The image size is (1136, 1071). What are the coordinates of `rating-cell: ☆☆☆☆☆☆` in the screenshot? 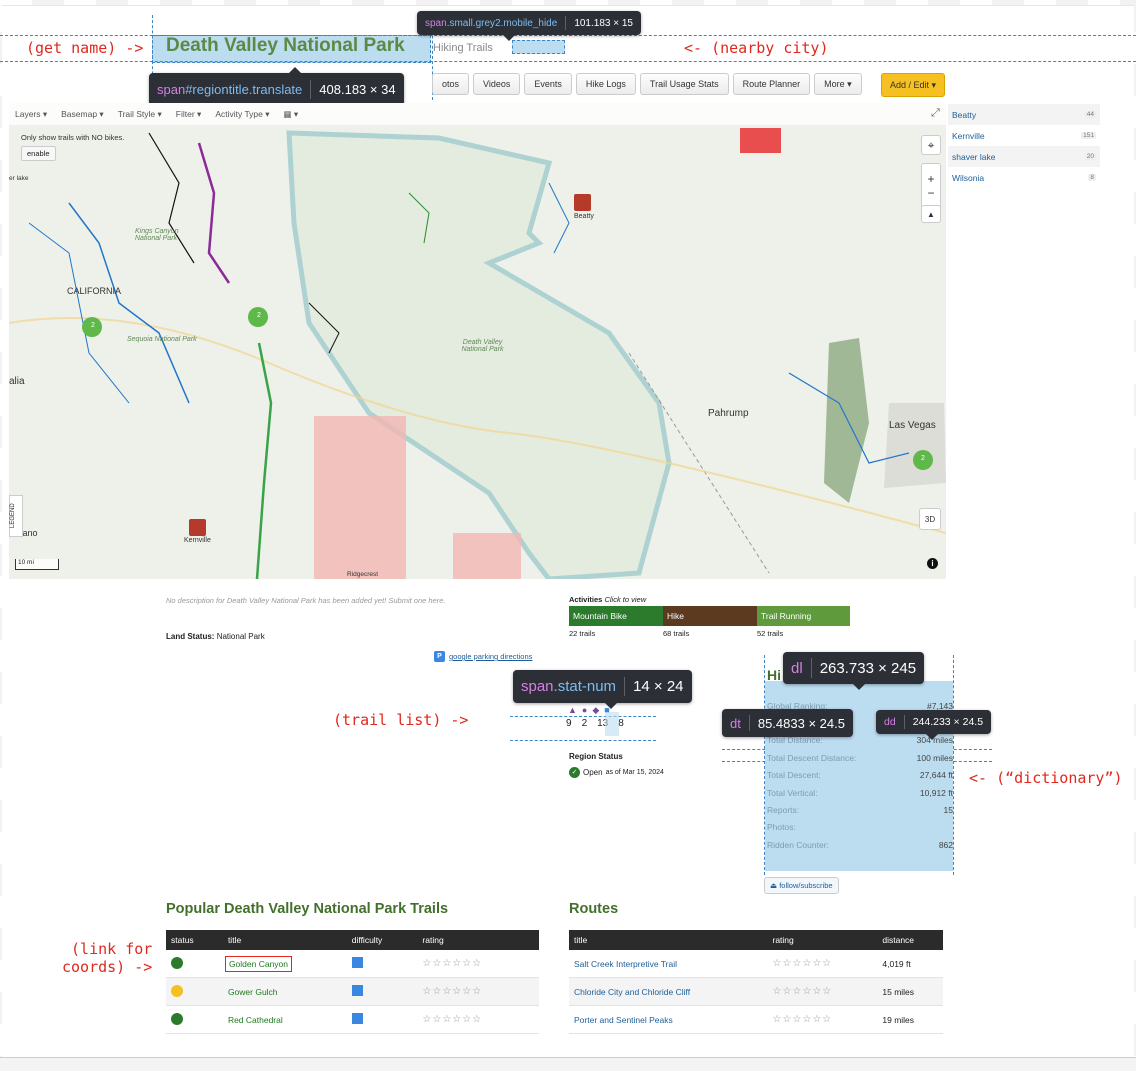 It's located at (822, 991).